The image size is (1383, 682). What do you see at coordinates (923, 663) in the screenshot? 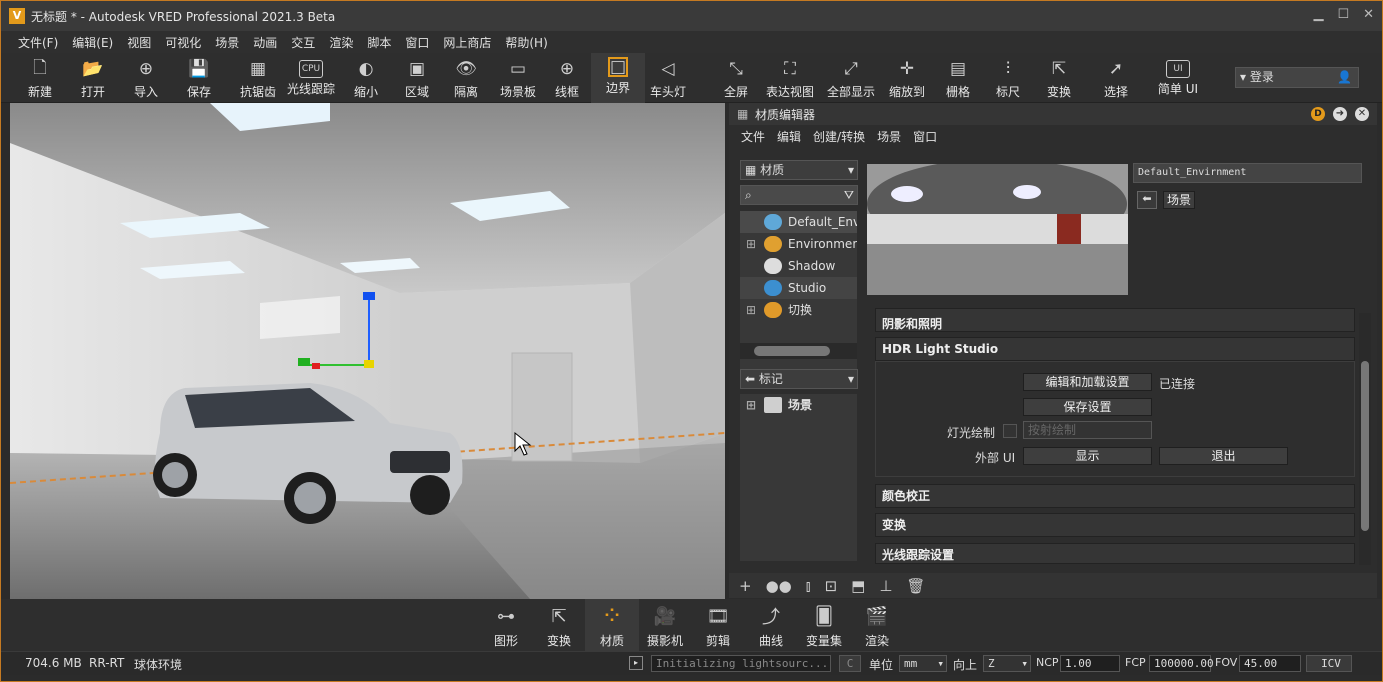
I see `unit-dropdown: mm ▾` at bounding box center [923, 663].